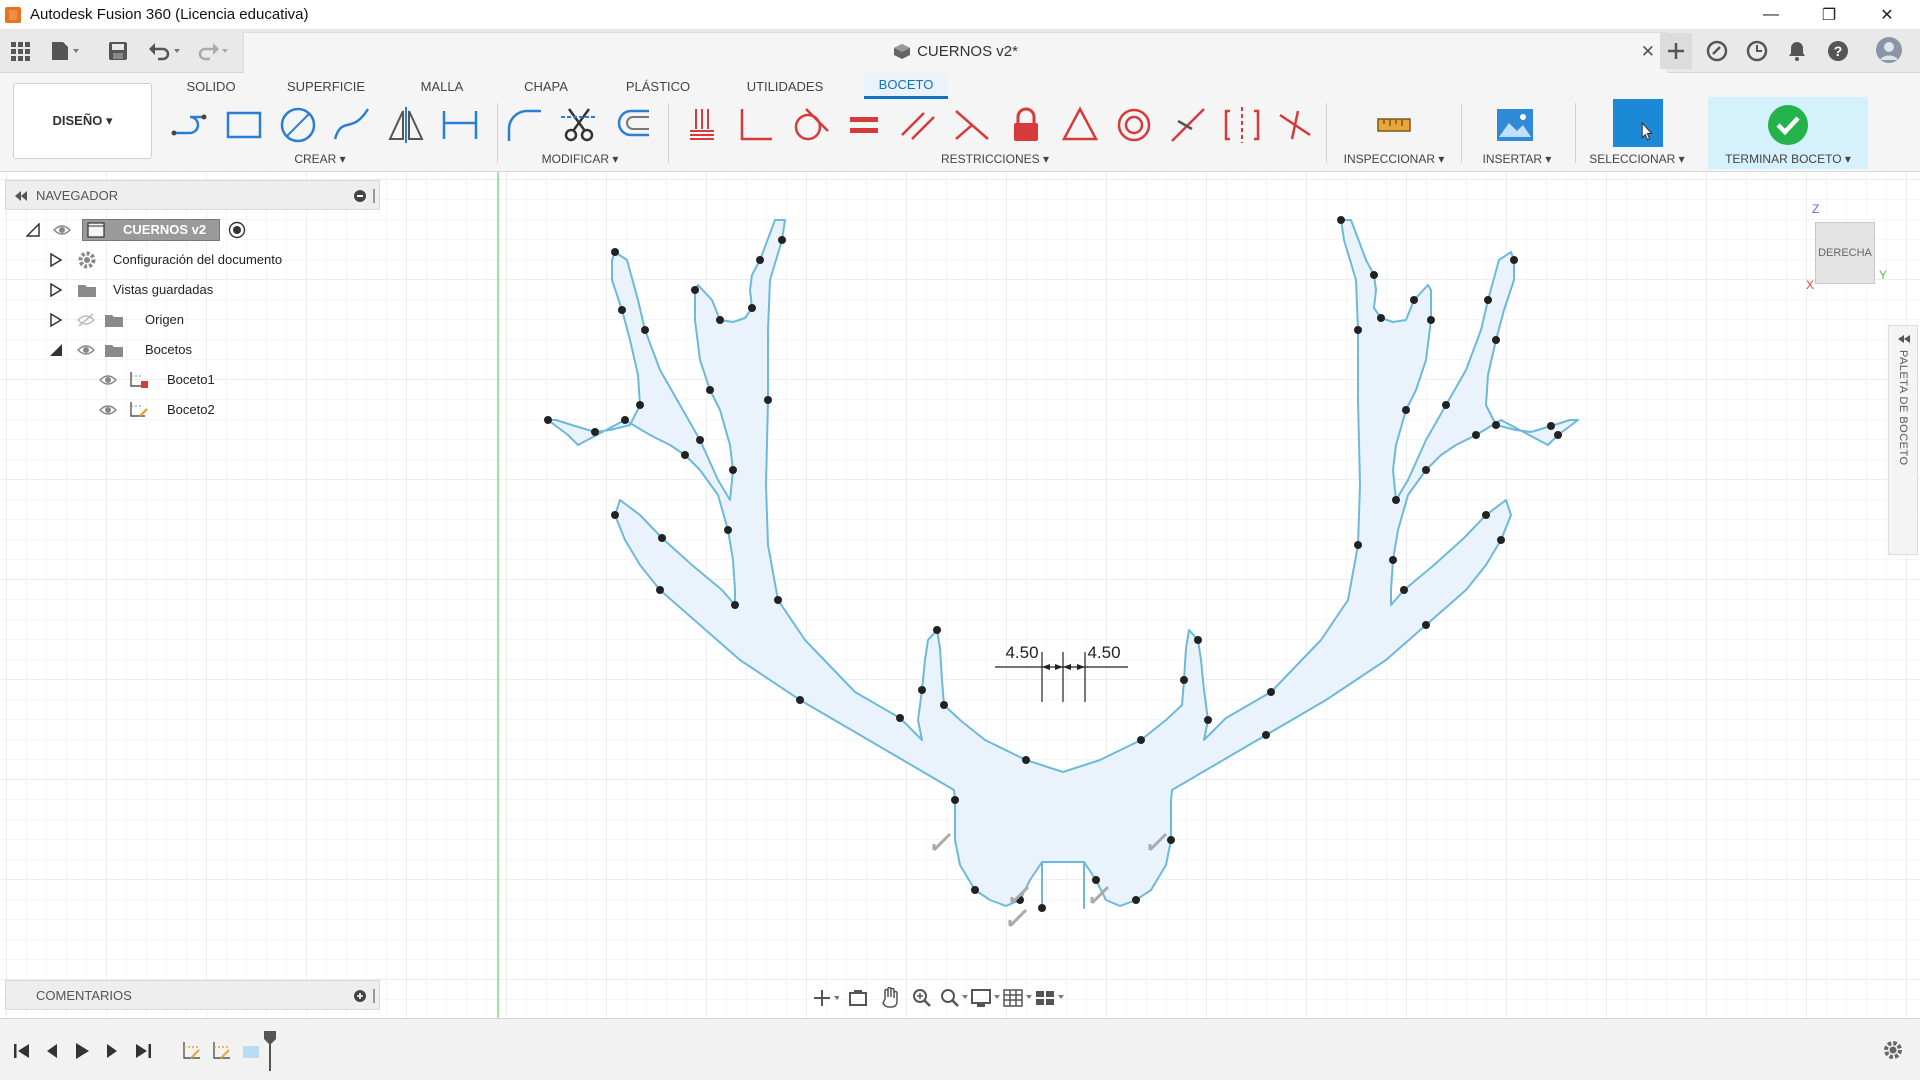 This screenshot has height=1080, width=1920. Describe the element at coordinates (1026, 125) in the screenshot. I see `fix-constraint-button` at that location.